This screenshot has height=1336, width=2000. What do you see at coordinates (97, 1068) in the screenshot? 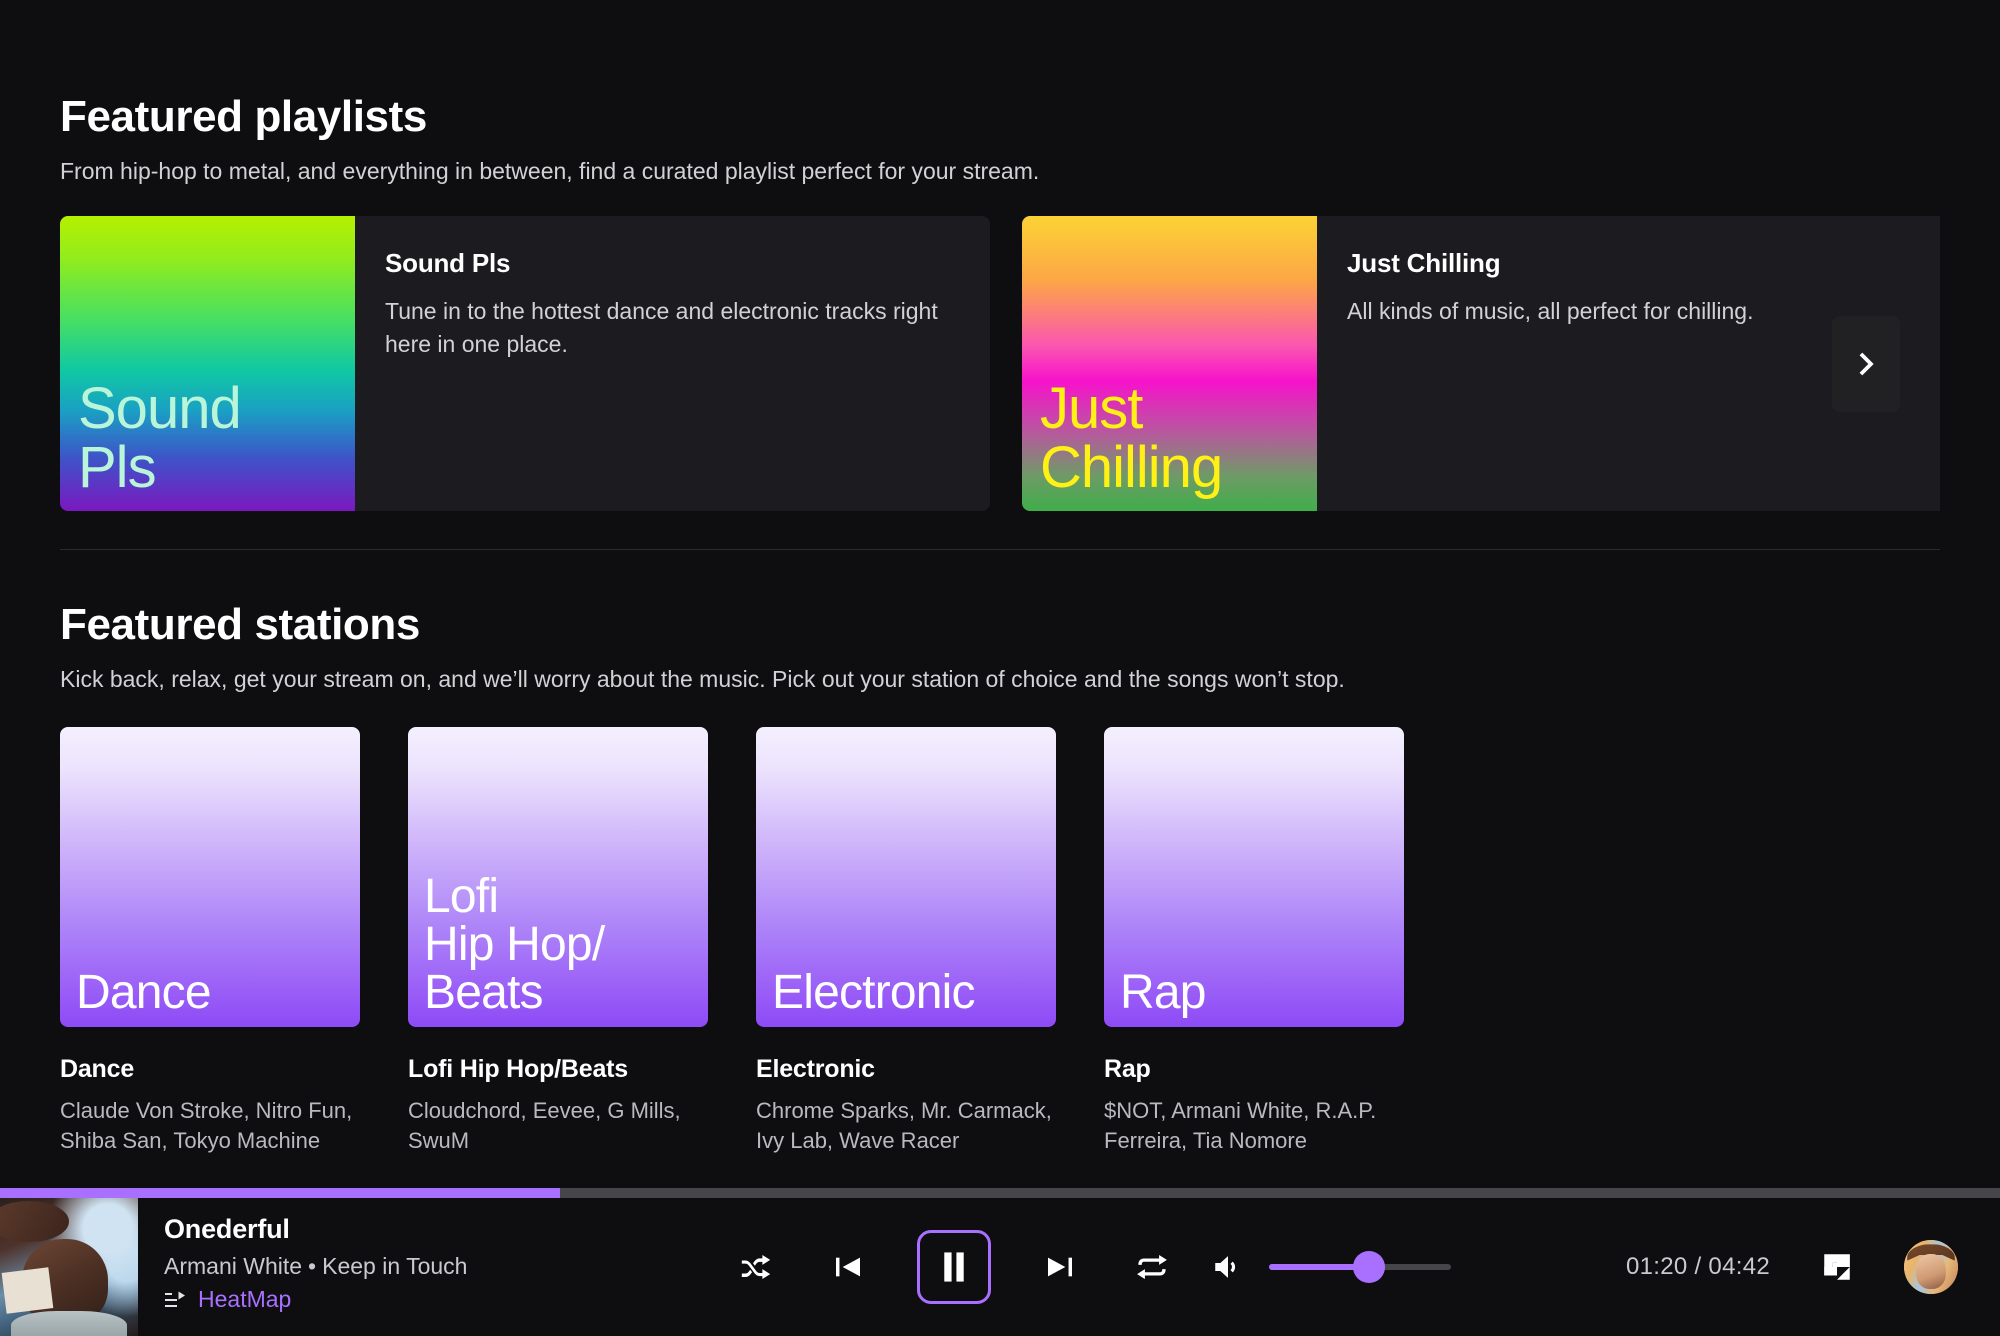
I see `station-name: Dance` at bounding box center [97, 1068].